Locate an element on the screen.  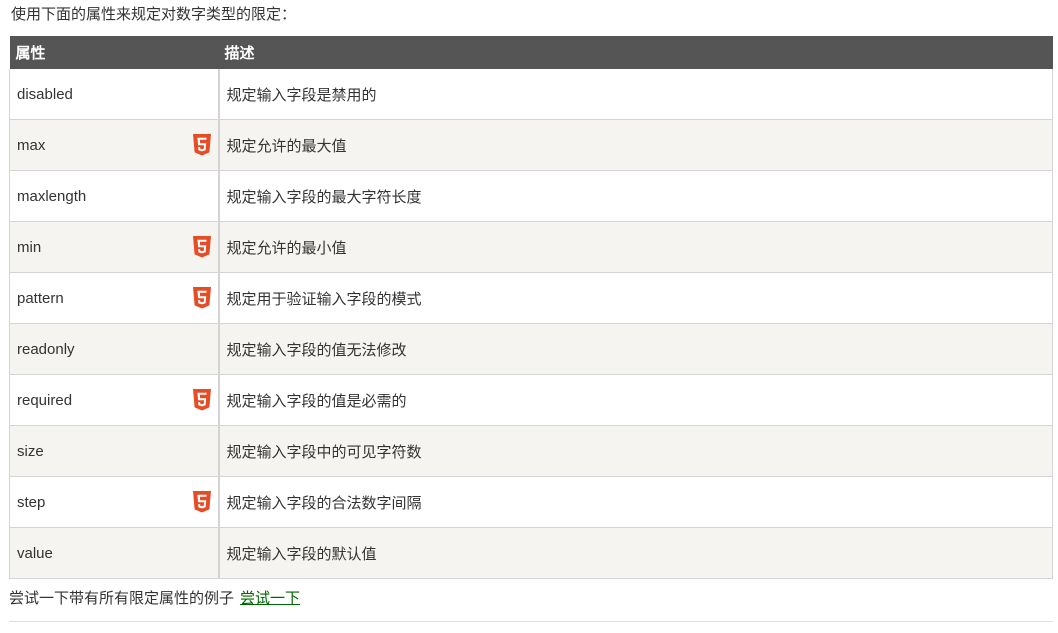
table-row: maxlength 规定输入字段的最大字符长度 is located at coordinates (531, 196).